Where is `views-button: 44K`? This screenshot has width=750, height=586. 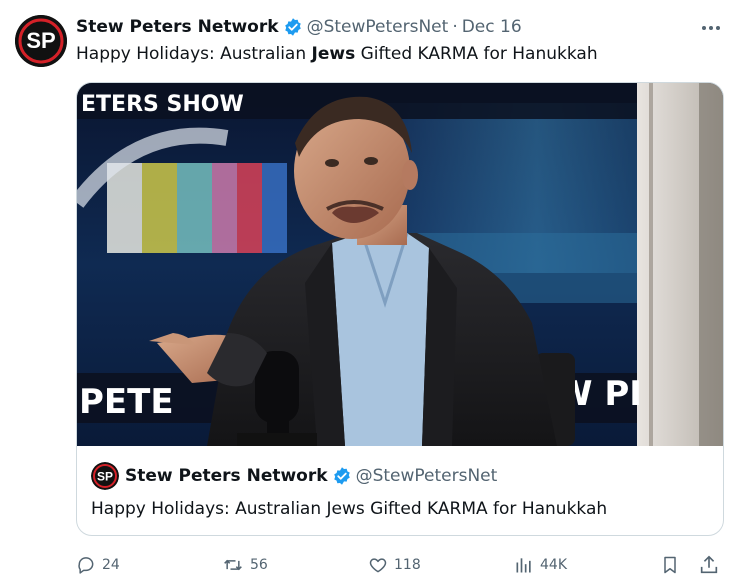
views-button: 44K is located at coordinates (540, 565).